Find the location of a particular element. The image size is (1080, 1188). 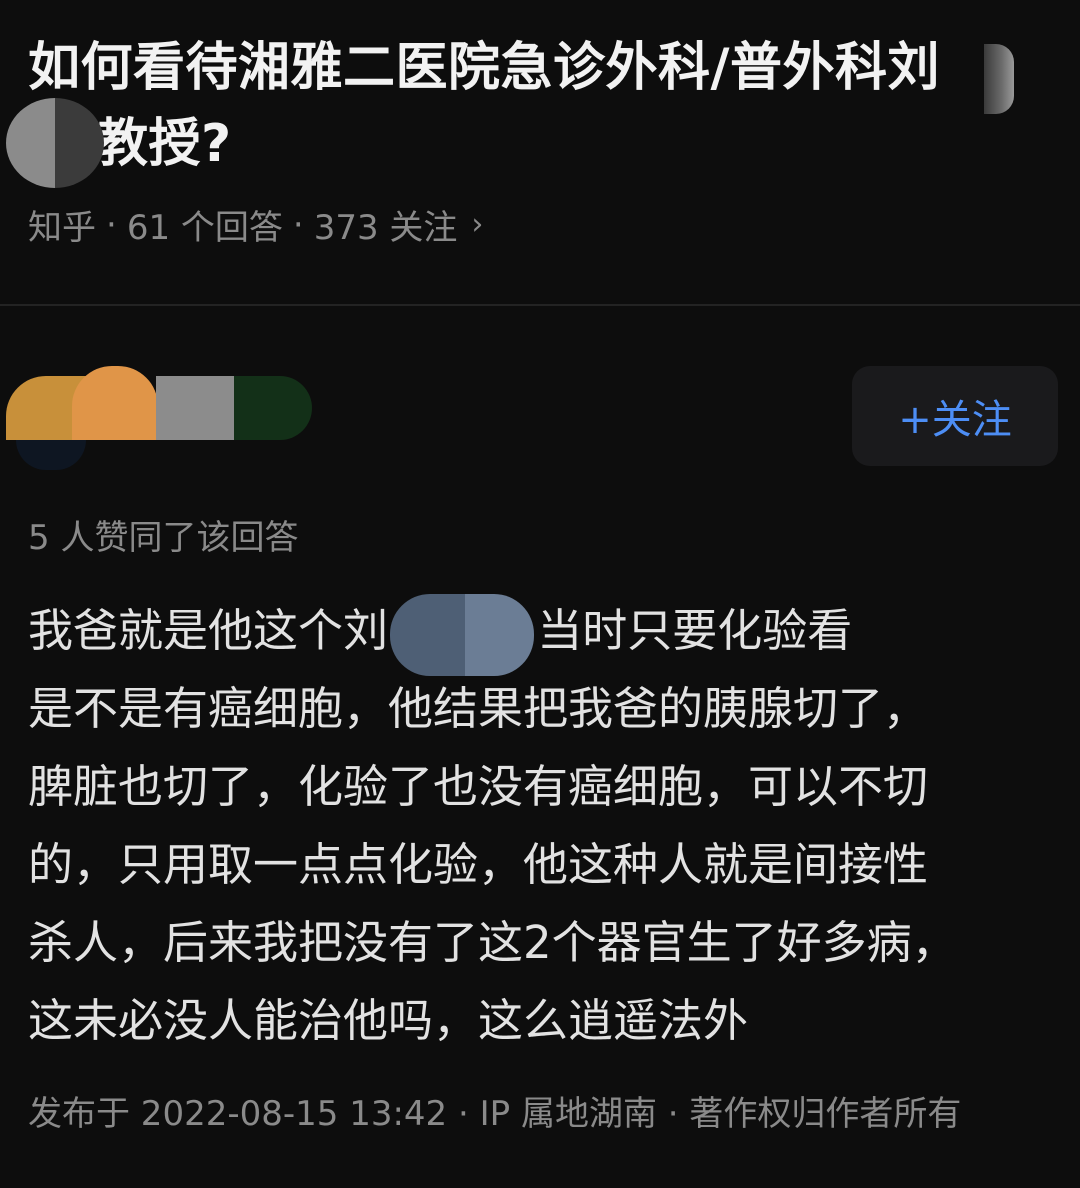

answer-line: 杀人，后来我把没有了这2个器官生了好多病， is located at coordinates (492, 942).